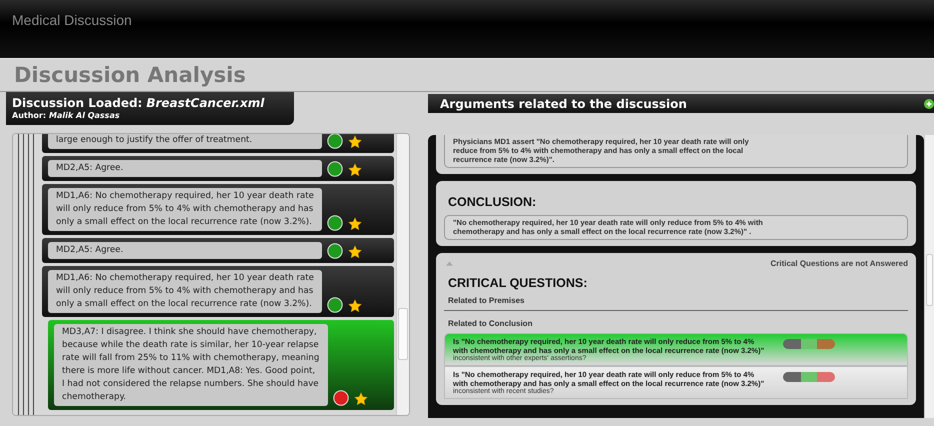  Describe the element at coordinates (84, 115) in the screenshot. I see `author-name: Malik Al Qassas` at that location.